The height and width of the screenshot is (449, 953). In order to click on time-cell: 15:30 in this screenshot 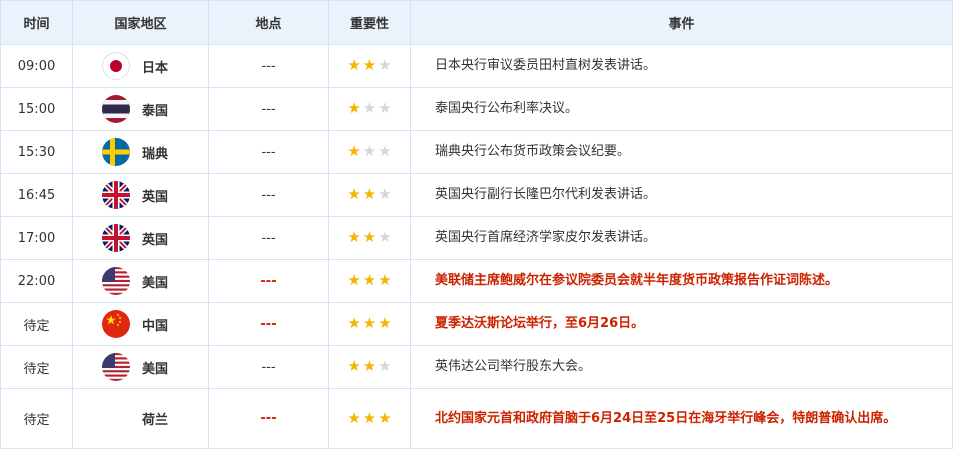, I will do `click(36, 152)`.